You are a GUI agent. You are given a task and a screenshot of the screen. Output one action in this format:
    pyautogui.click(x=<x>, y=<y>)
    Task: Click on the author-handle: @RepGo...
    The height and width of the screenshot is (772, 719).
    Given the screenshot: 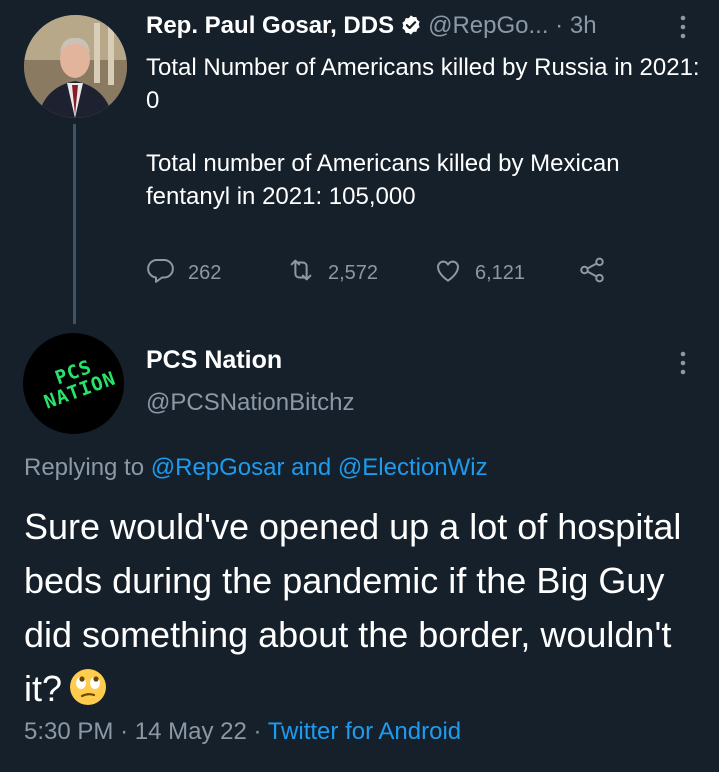 What is the action you would take?
    pyautogui.click(x=488, y=25)
    